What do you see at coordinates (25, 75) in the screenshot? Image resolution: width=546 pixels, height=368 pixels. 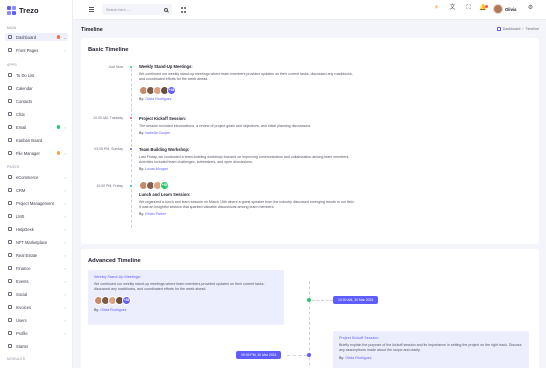 I see `sidebar-item-label: To Do List` at bounding box center [25, 75].